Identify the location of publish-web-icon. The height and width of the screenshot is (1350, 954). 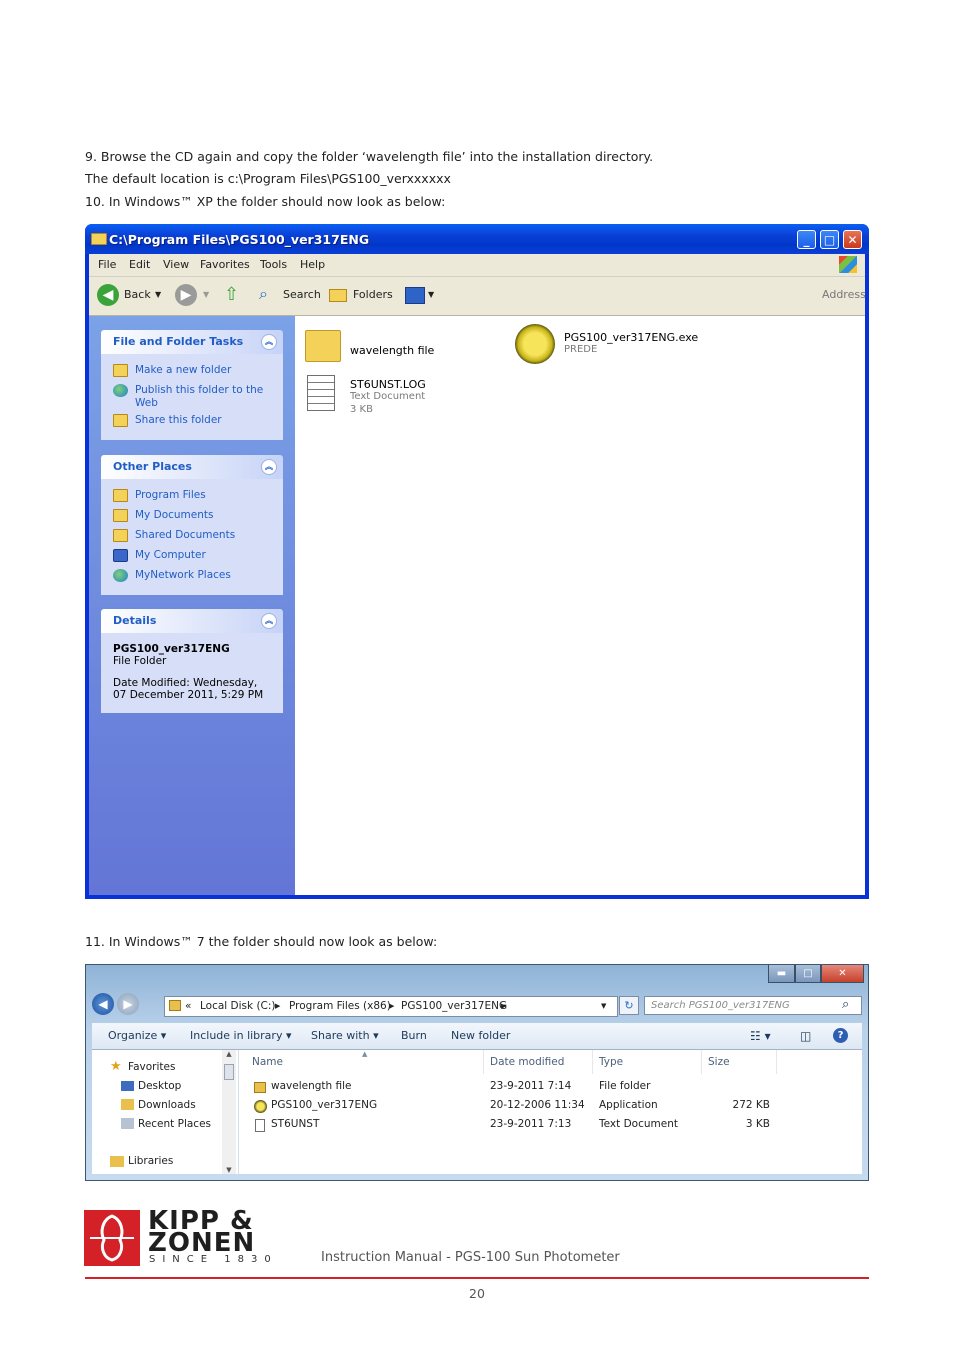
(120, 390).